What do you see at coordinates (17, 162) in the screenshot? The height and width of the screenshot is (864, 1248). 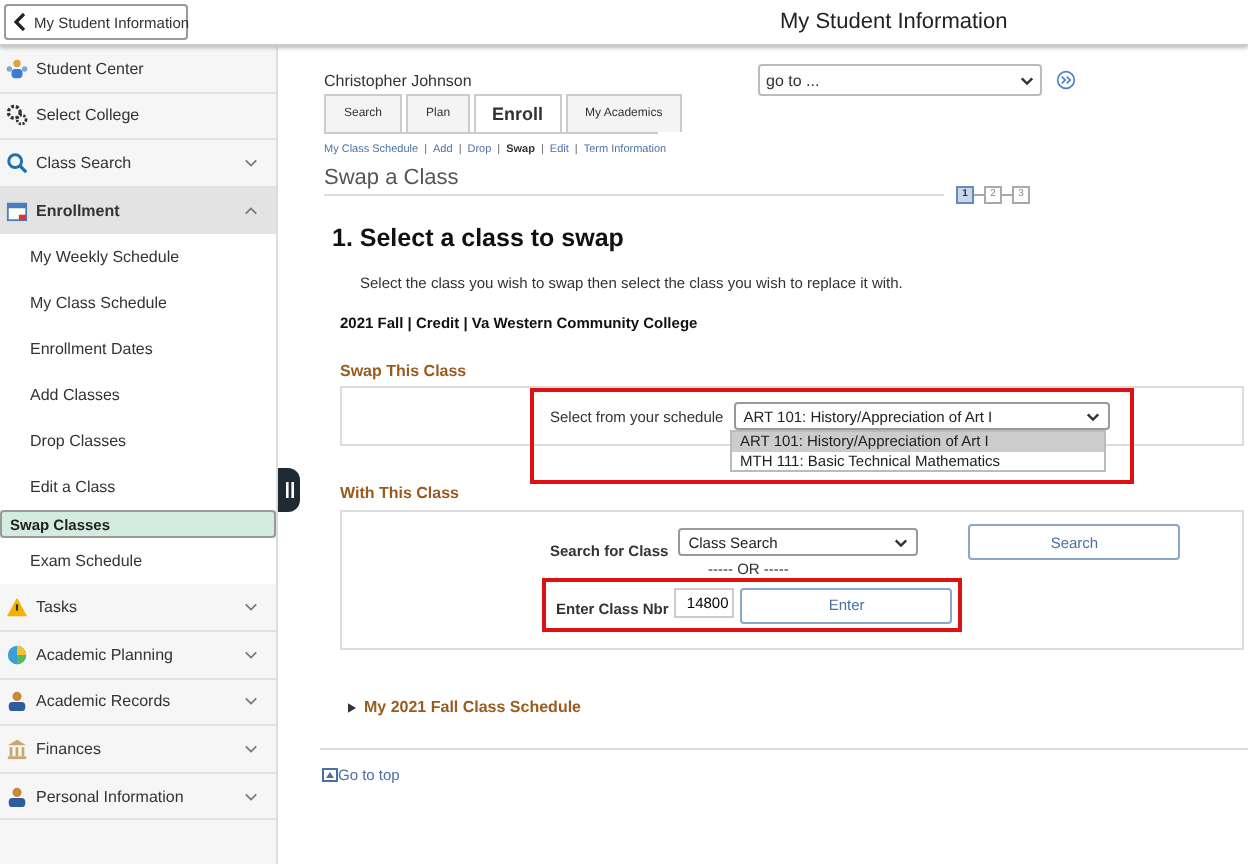 I see `search-icon` at bounding box center [17, 162].